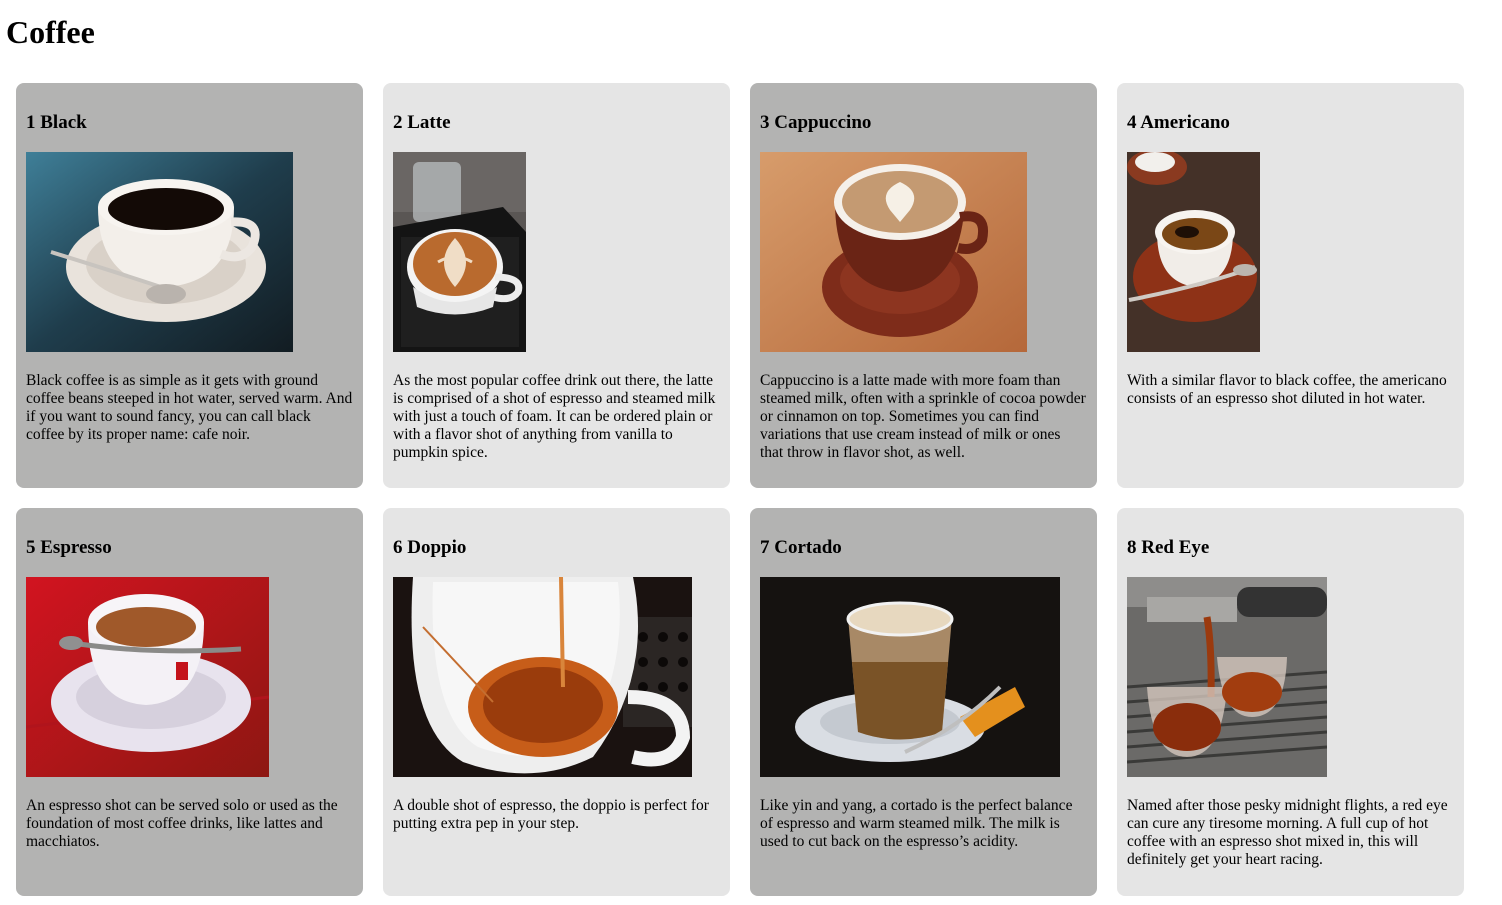  What do you see at coordinates (69, 547) in the screenshot?
I see `card-title: 5 Espresso` at bounding box center [69, 547].